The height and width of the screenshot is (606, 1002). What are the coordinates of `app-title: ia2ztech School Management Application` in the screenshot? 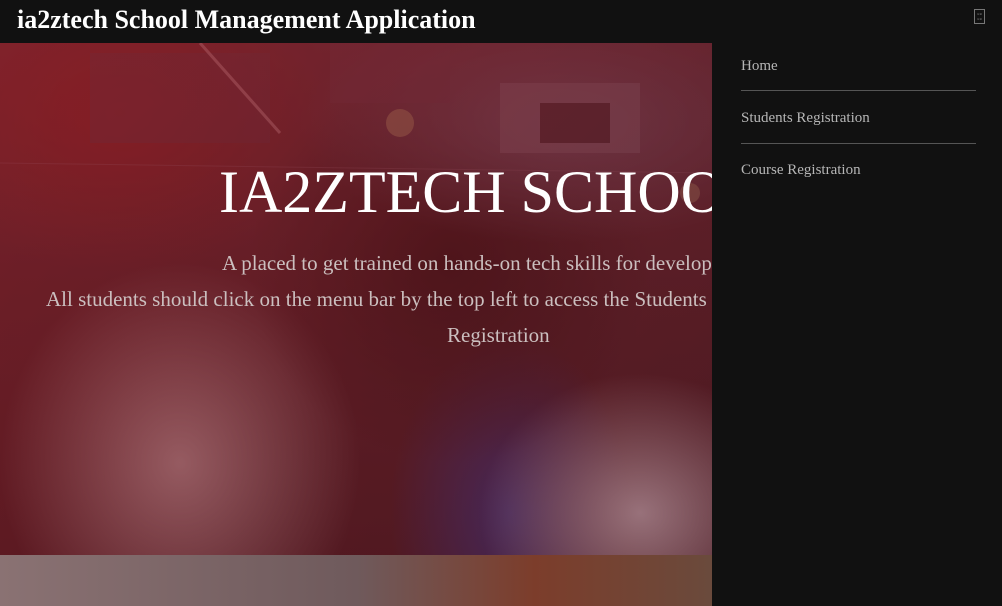 It's located at (246, 19).